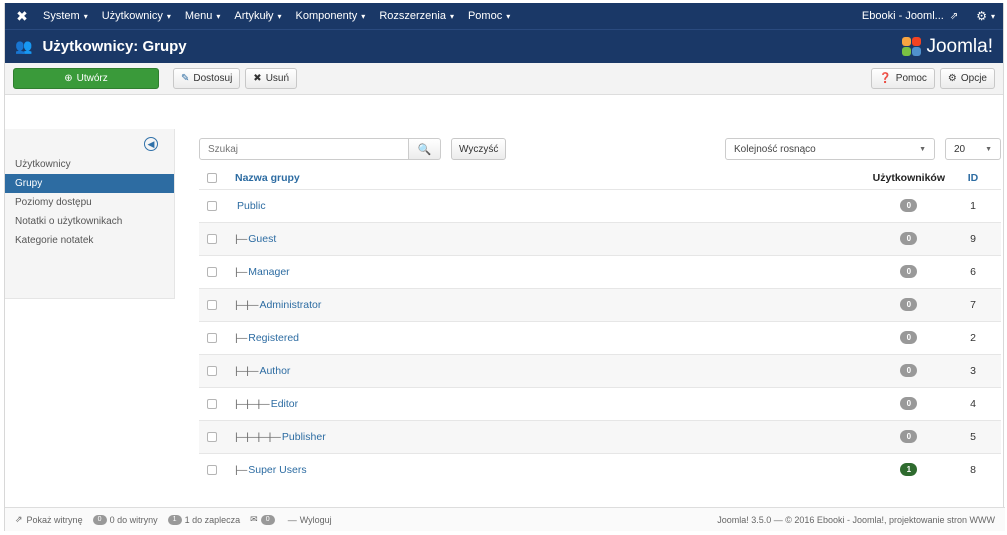 The image size is (1007, 535). What do you see at coordinates (212, 177) in the screenshot?
I see `select-all-checkbox` at bounding box center [212, 177].